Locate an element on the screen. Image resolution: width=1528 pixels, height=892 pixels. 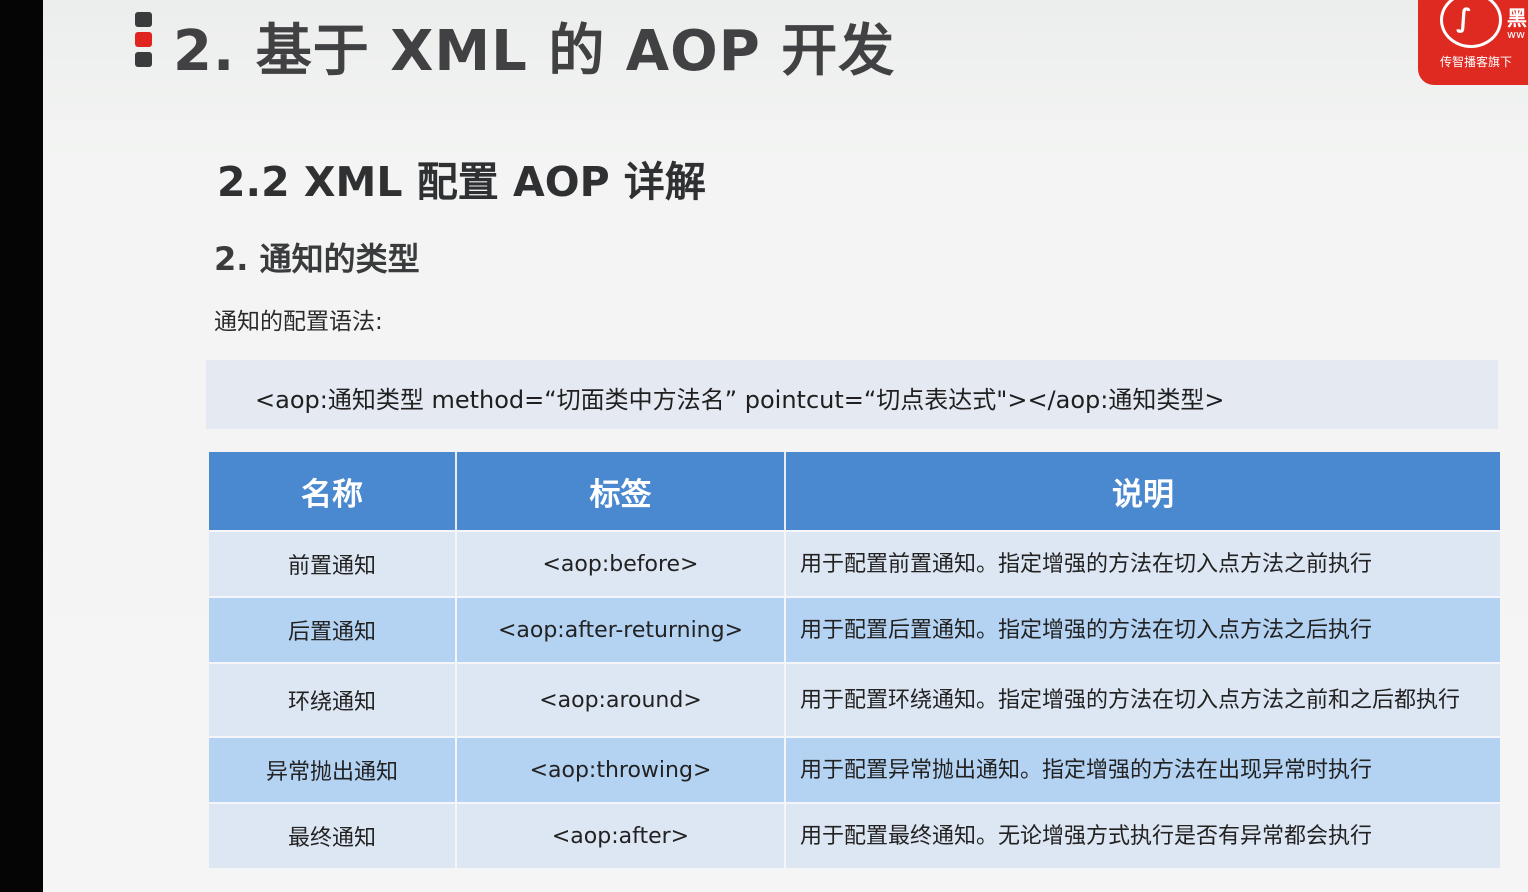
logo-www: ww is located at coordinates (1516, 34).